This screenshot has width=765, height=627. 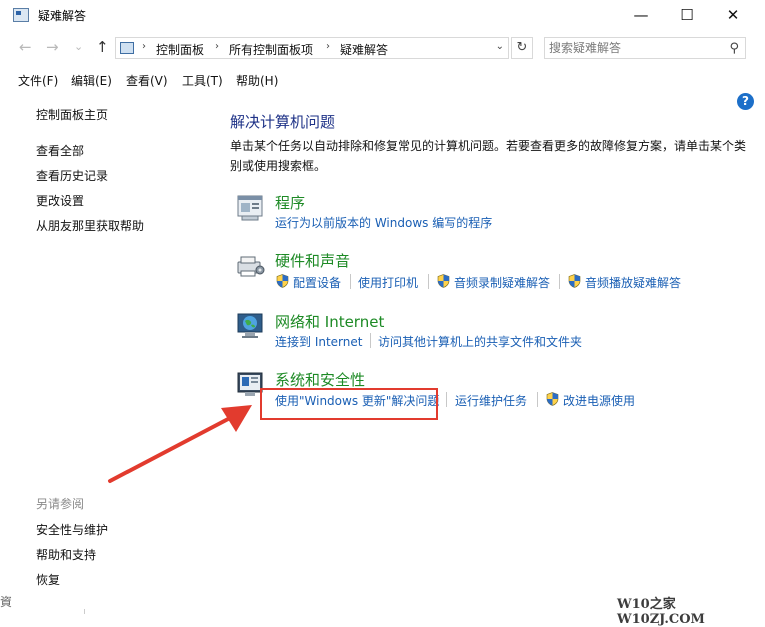 What do you see at coordinates (661, 612) in the screenshot?
I see `watermark-text: W10之家 W10ZJ.COM` at bounding box center [661, 612].